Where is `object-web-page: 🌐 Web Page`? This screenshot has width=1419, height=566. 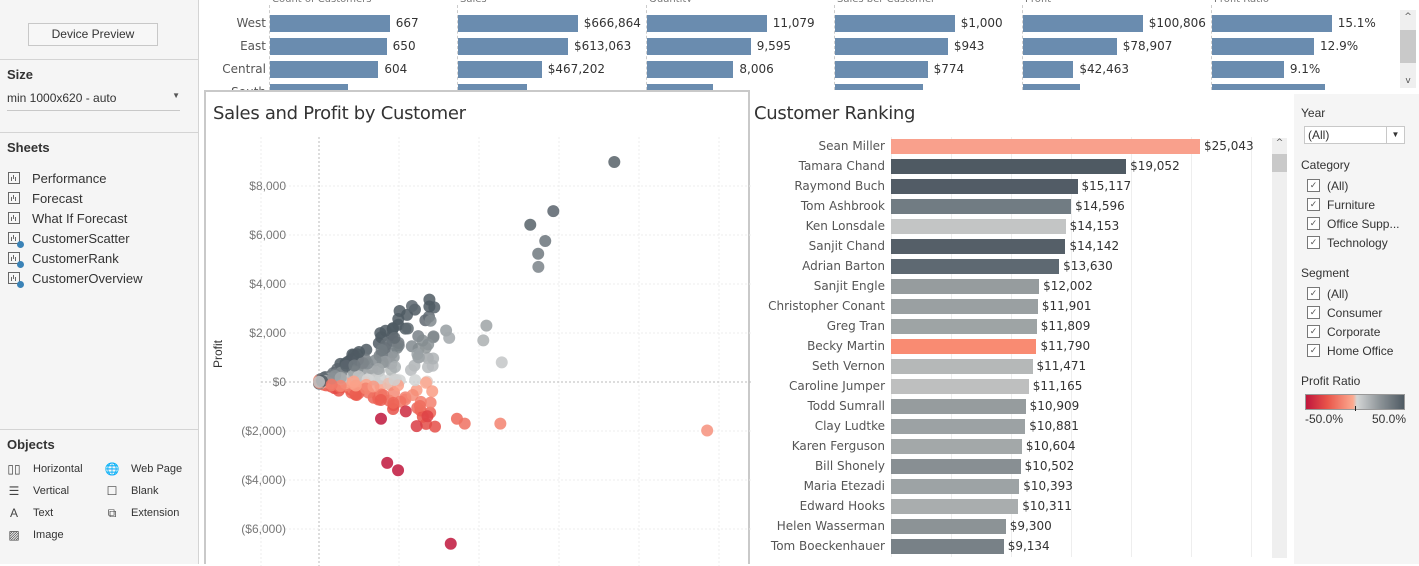 object-web-page: 🌐 Web Page is located at coordinates (144, 469).